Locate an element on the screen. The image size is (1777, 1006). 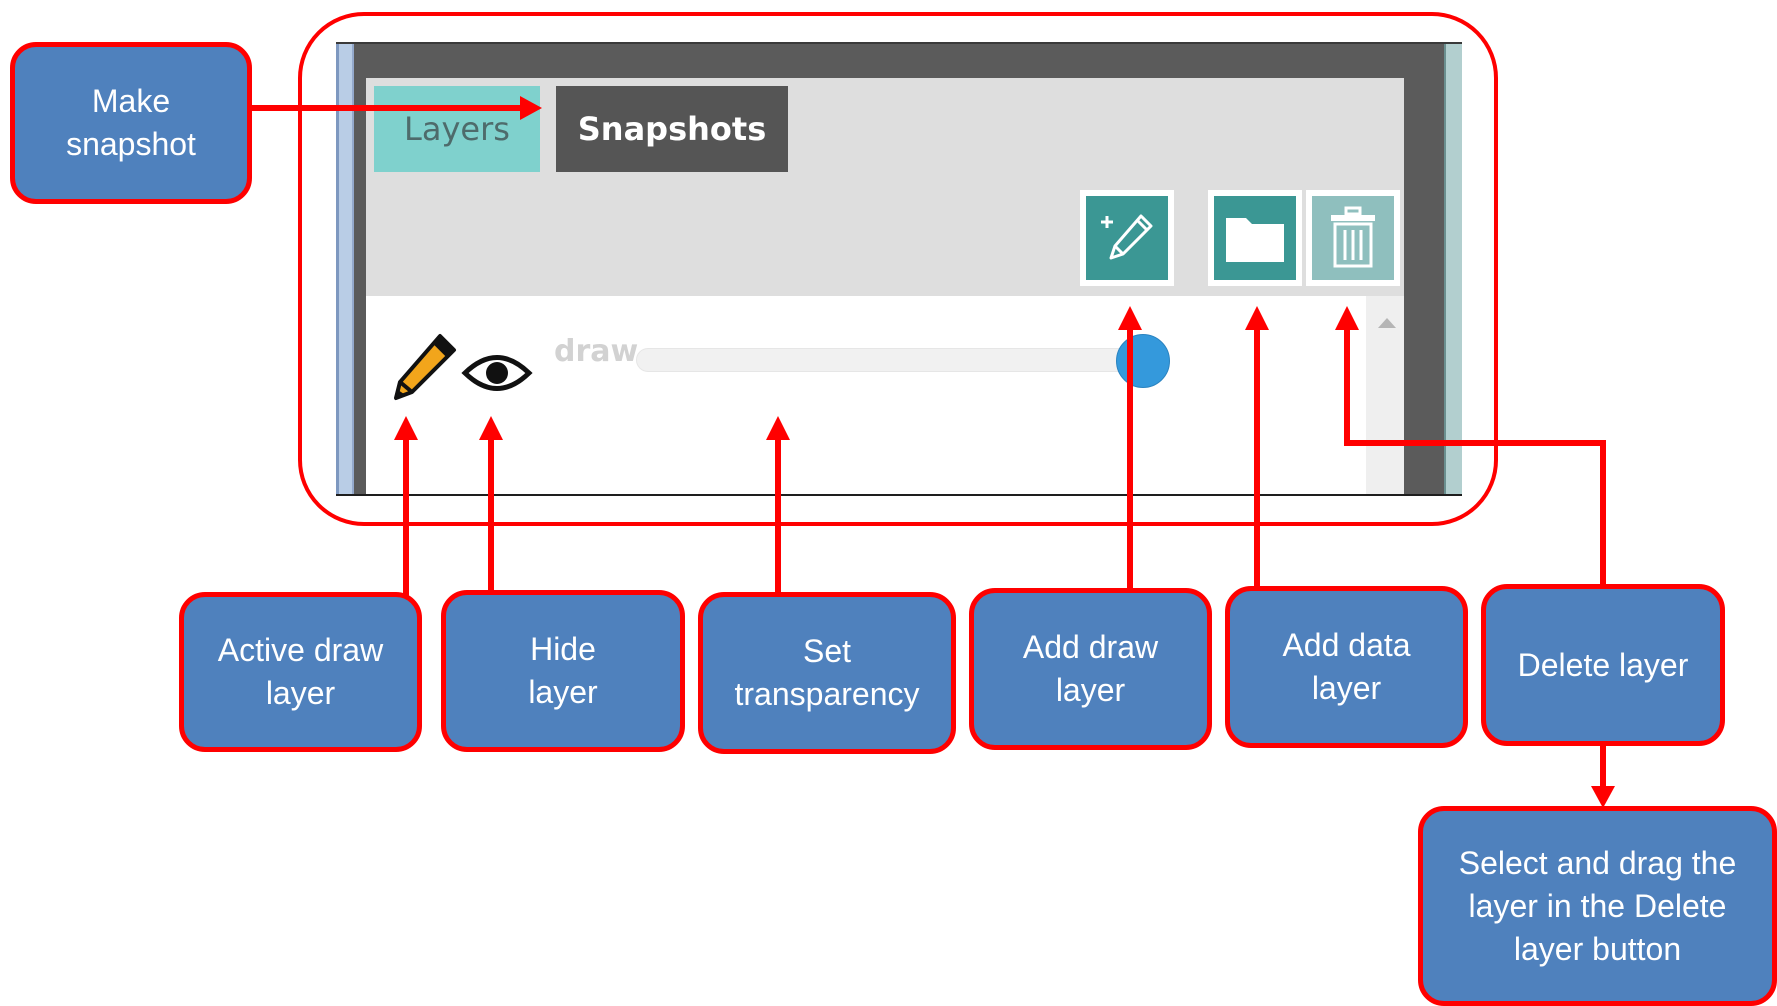
folder-icon is located at coordinates (1255, 240).